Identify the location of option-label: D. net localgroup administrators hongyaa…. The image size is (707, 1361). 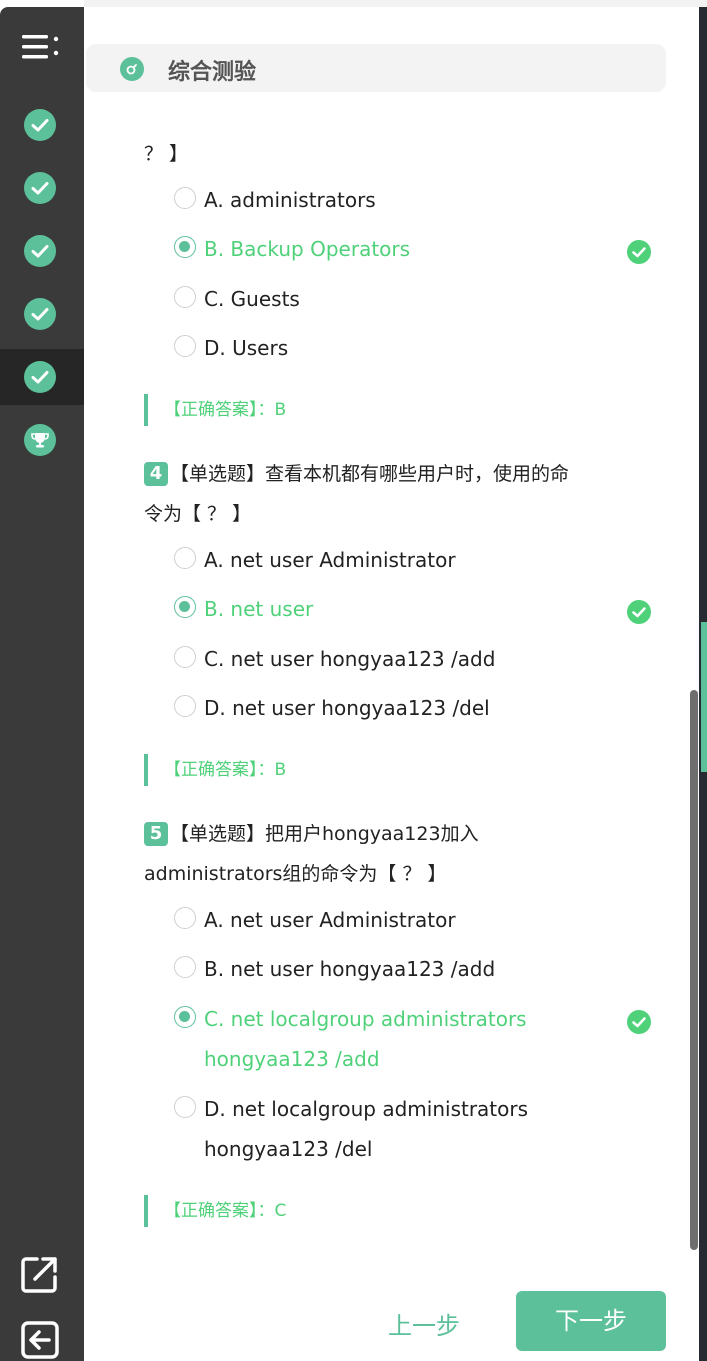
(366, 1129).